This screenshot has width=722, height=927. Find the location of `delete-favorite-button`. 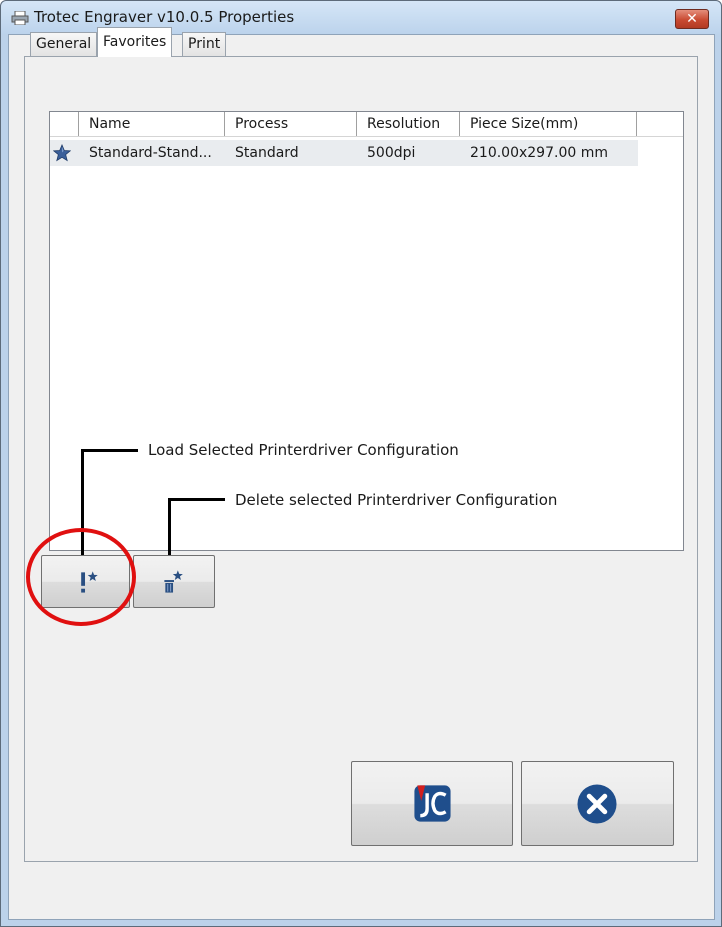

delete-favorite-button is located at coordinates (174, 581).